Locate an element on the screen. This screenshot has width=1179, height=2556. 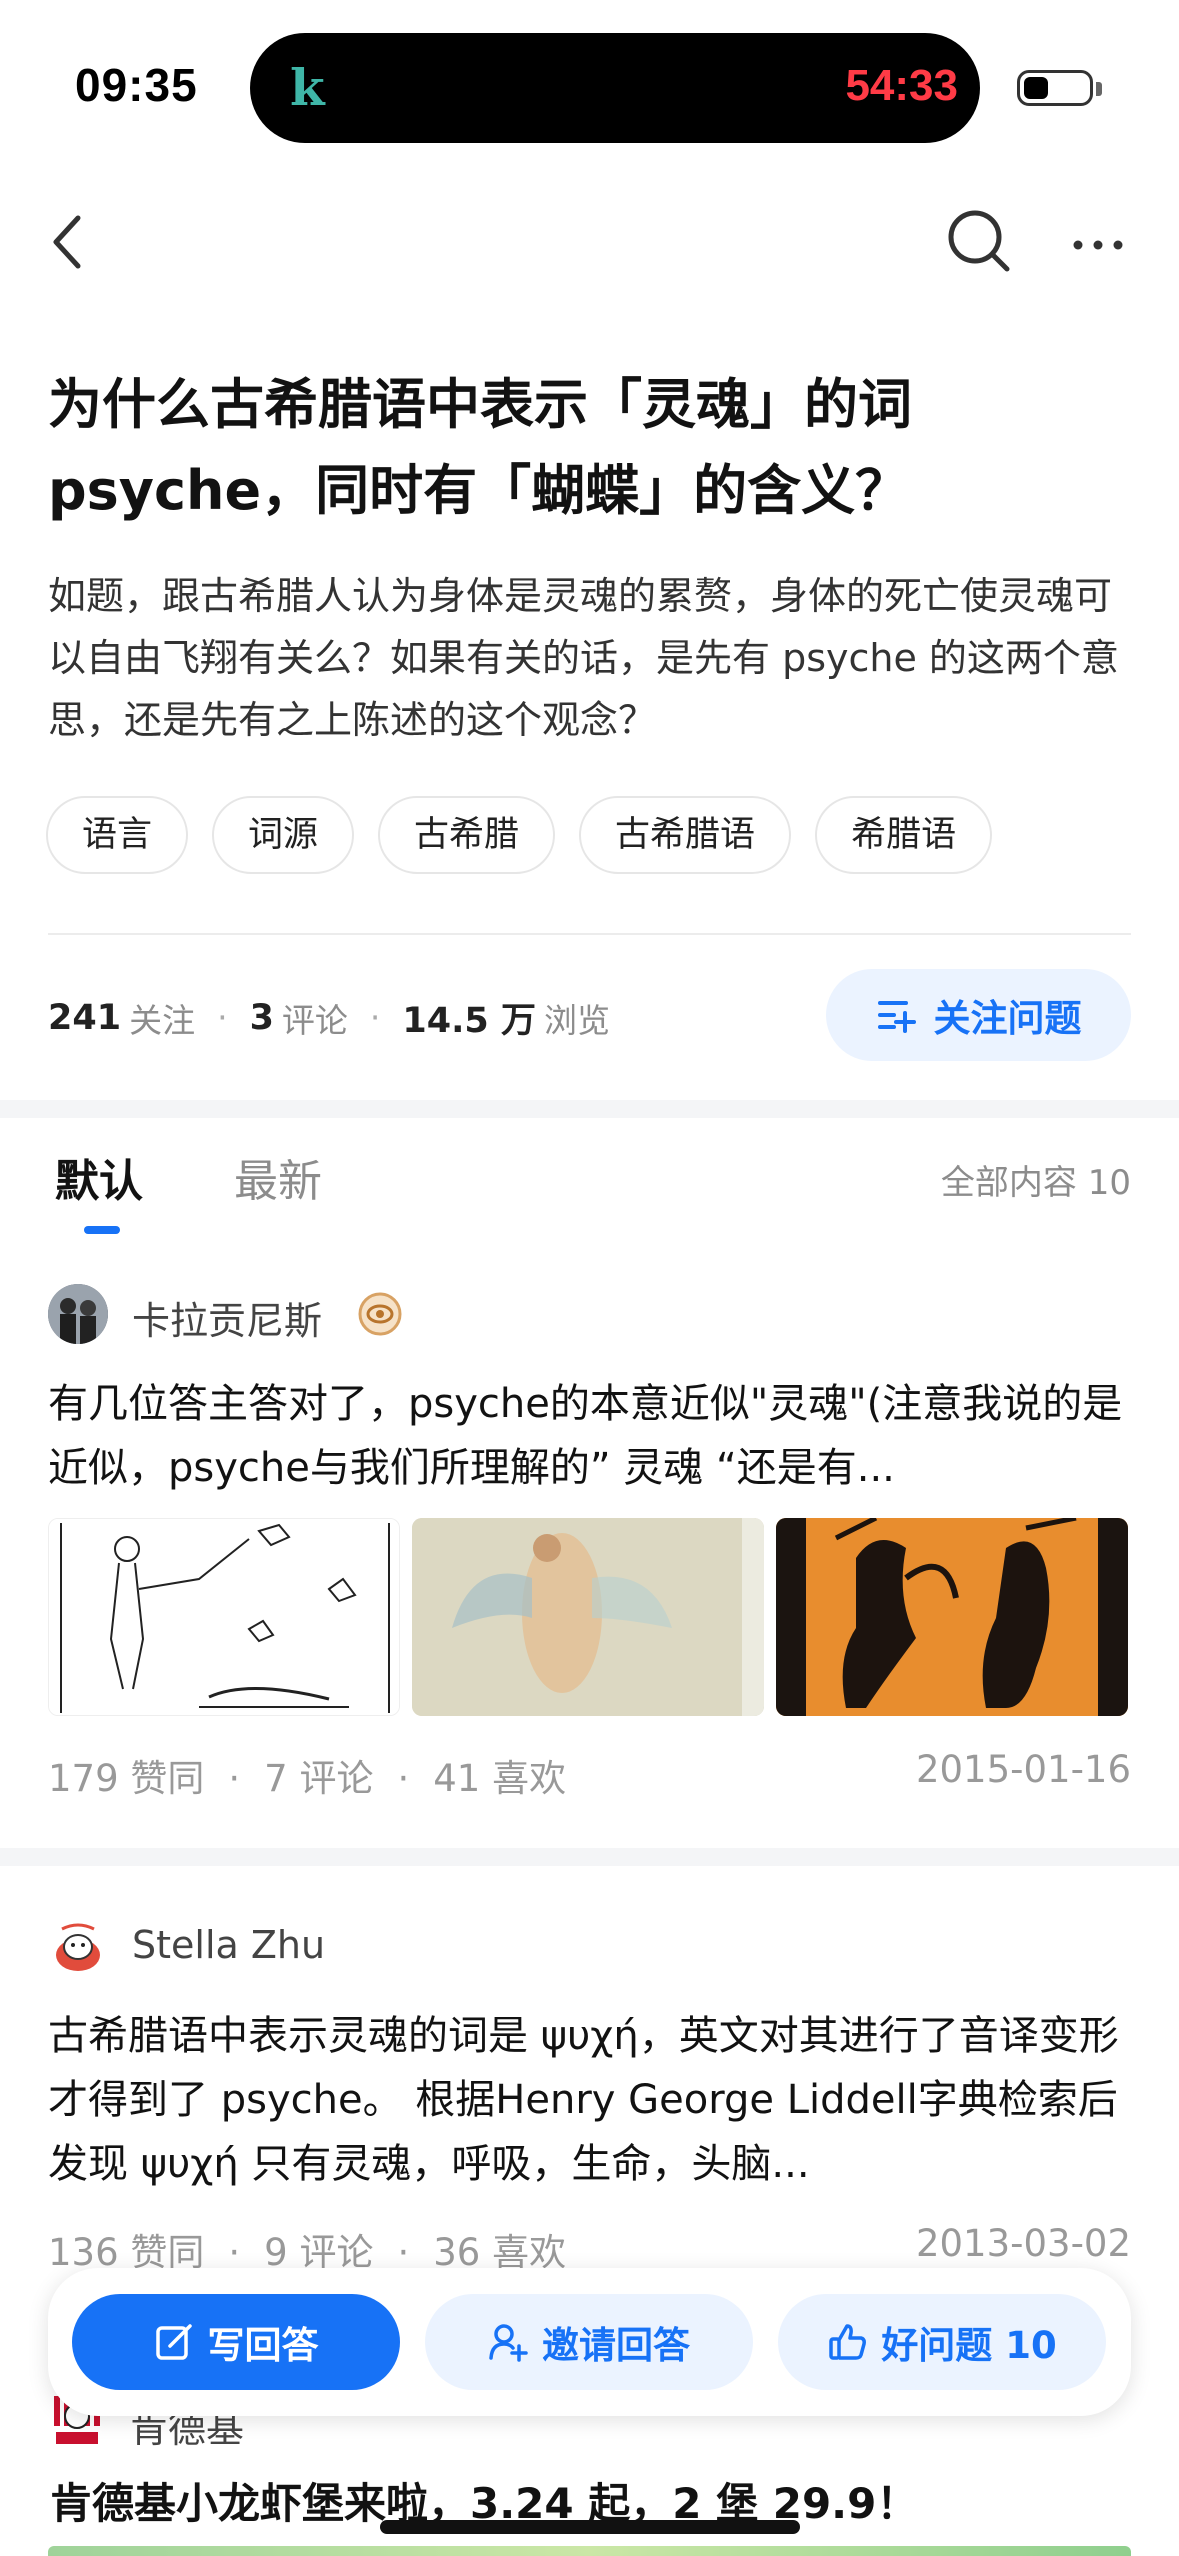
views-count: 14.5 万 is located at coordinates (469, 1021).